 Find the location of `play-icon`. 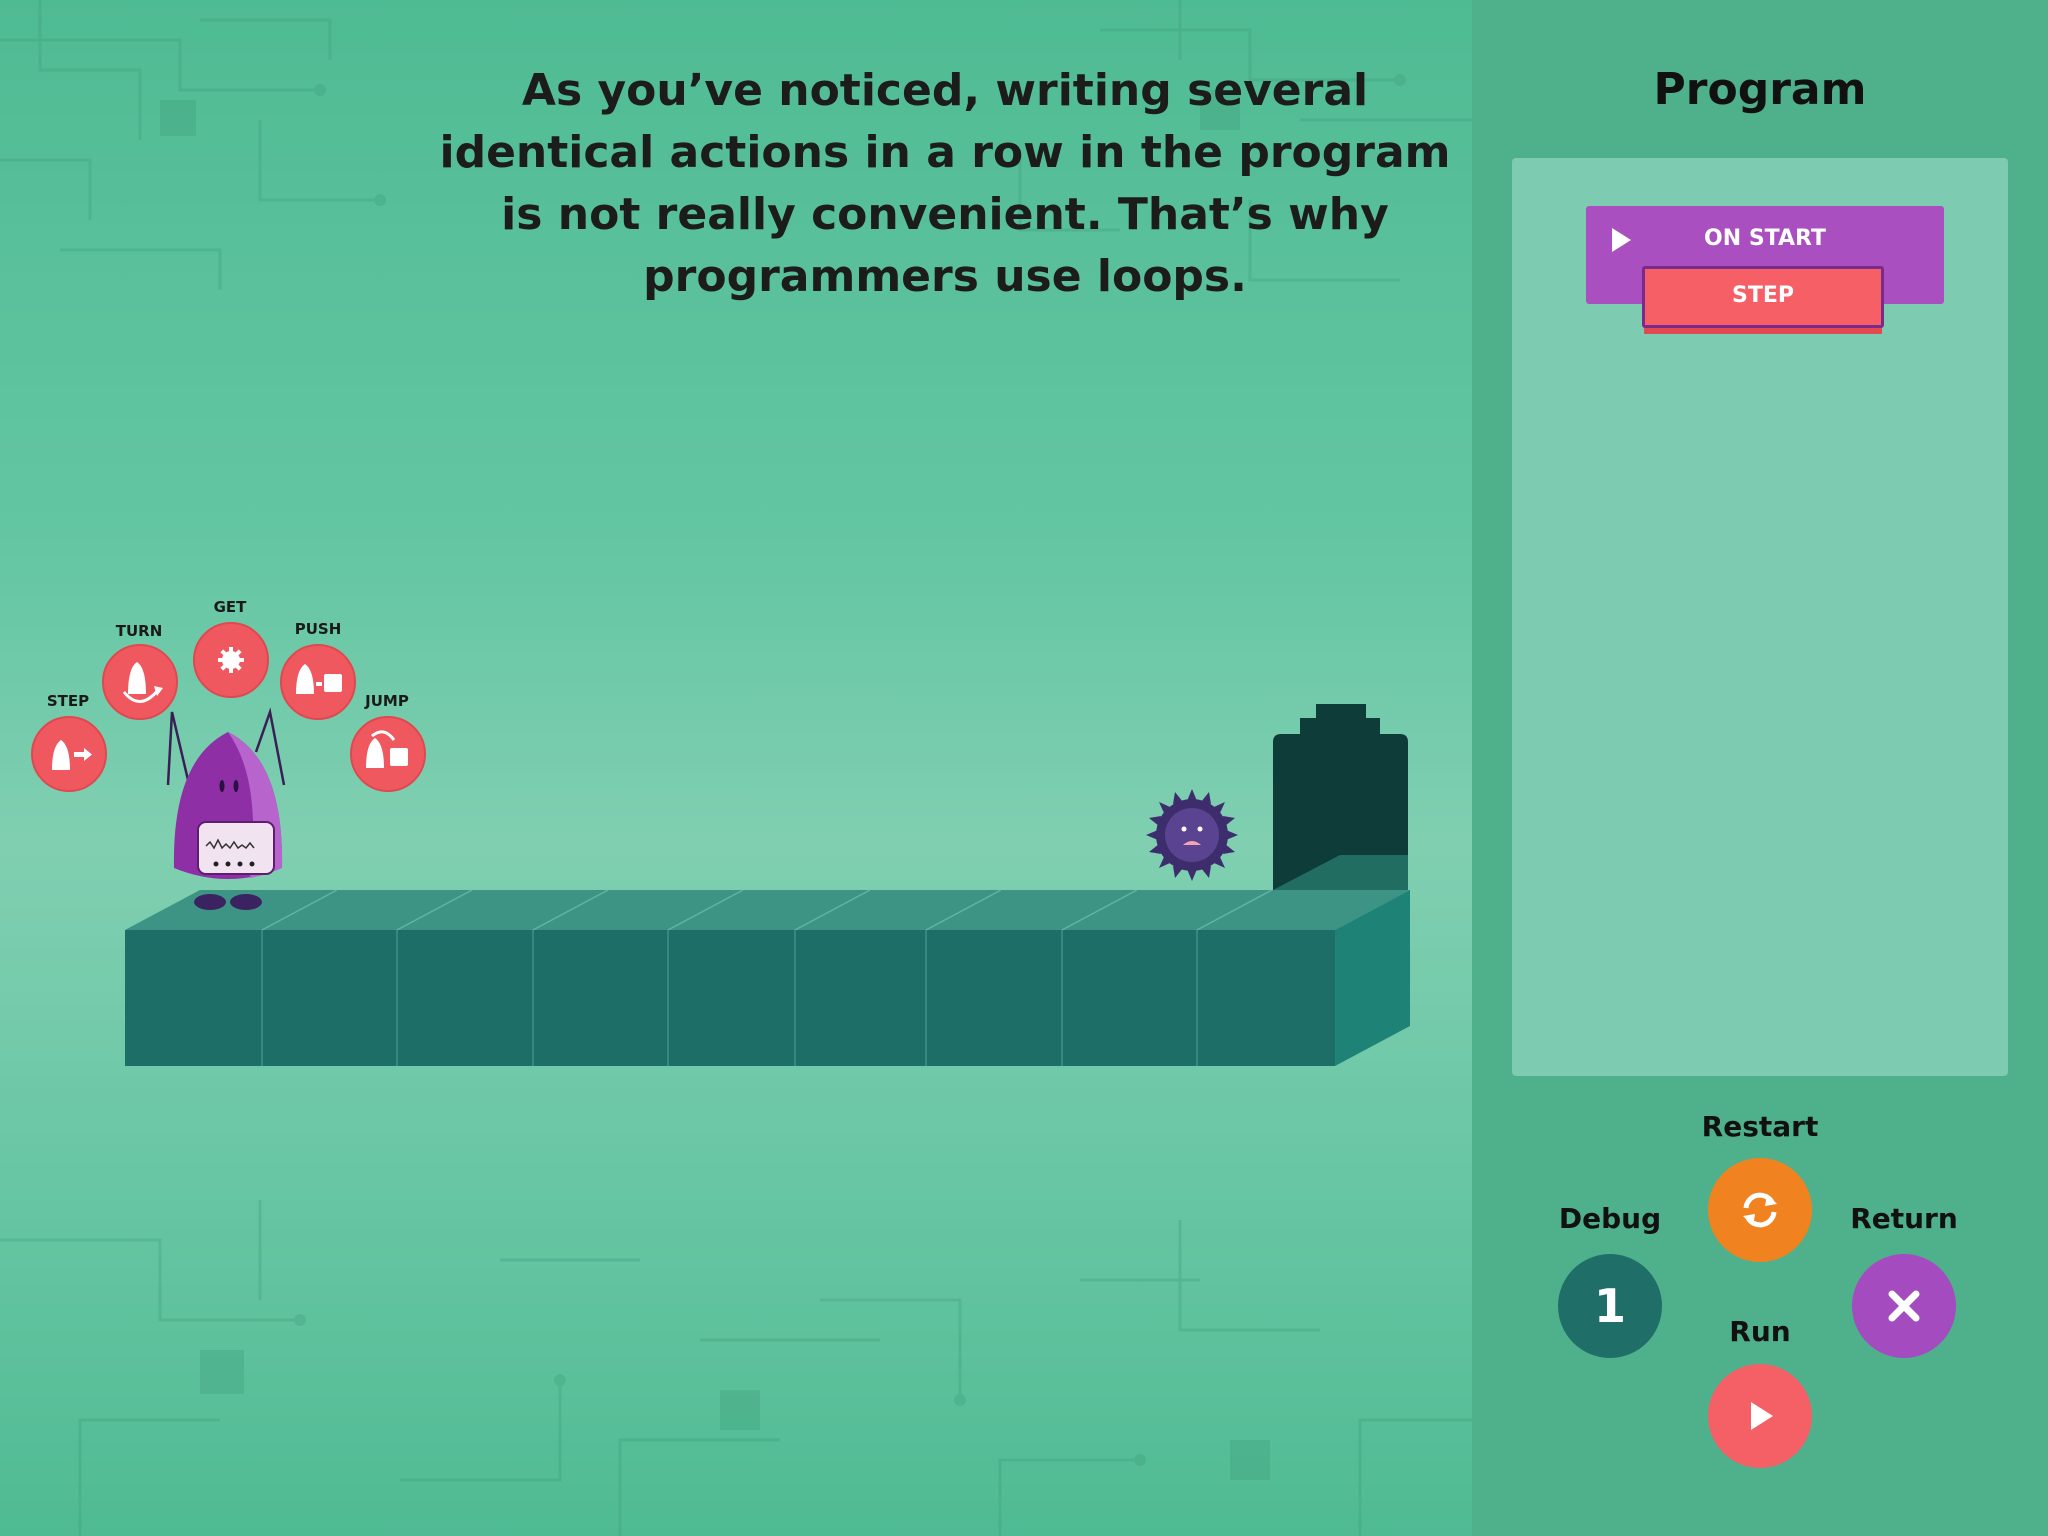

play-icon is located at coordinates (1762, 1416).